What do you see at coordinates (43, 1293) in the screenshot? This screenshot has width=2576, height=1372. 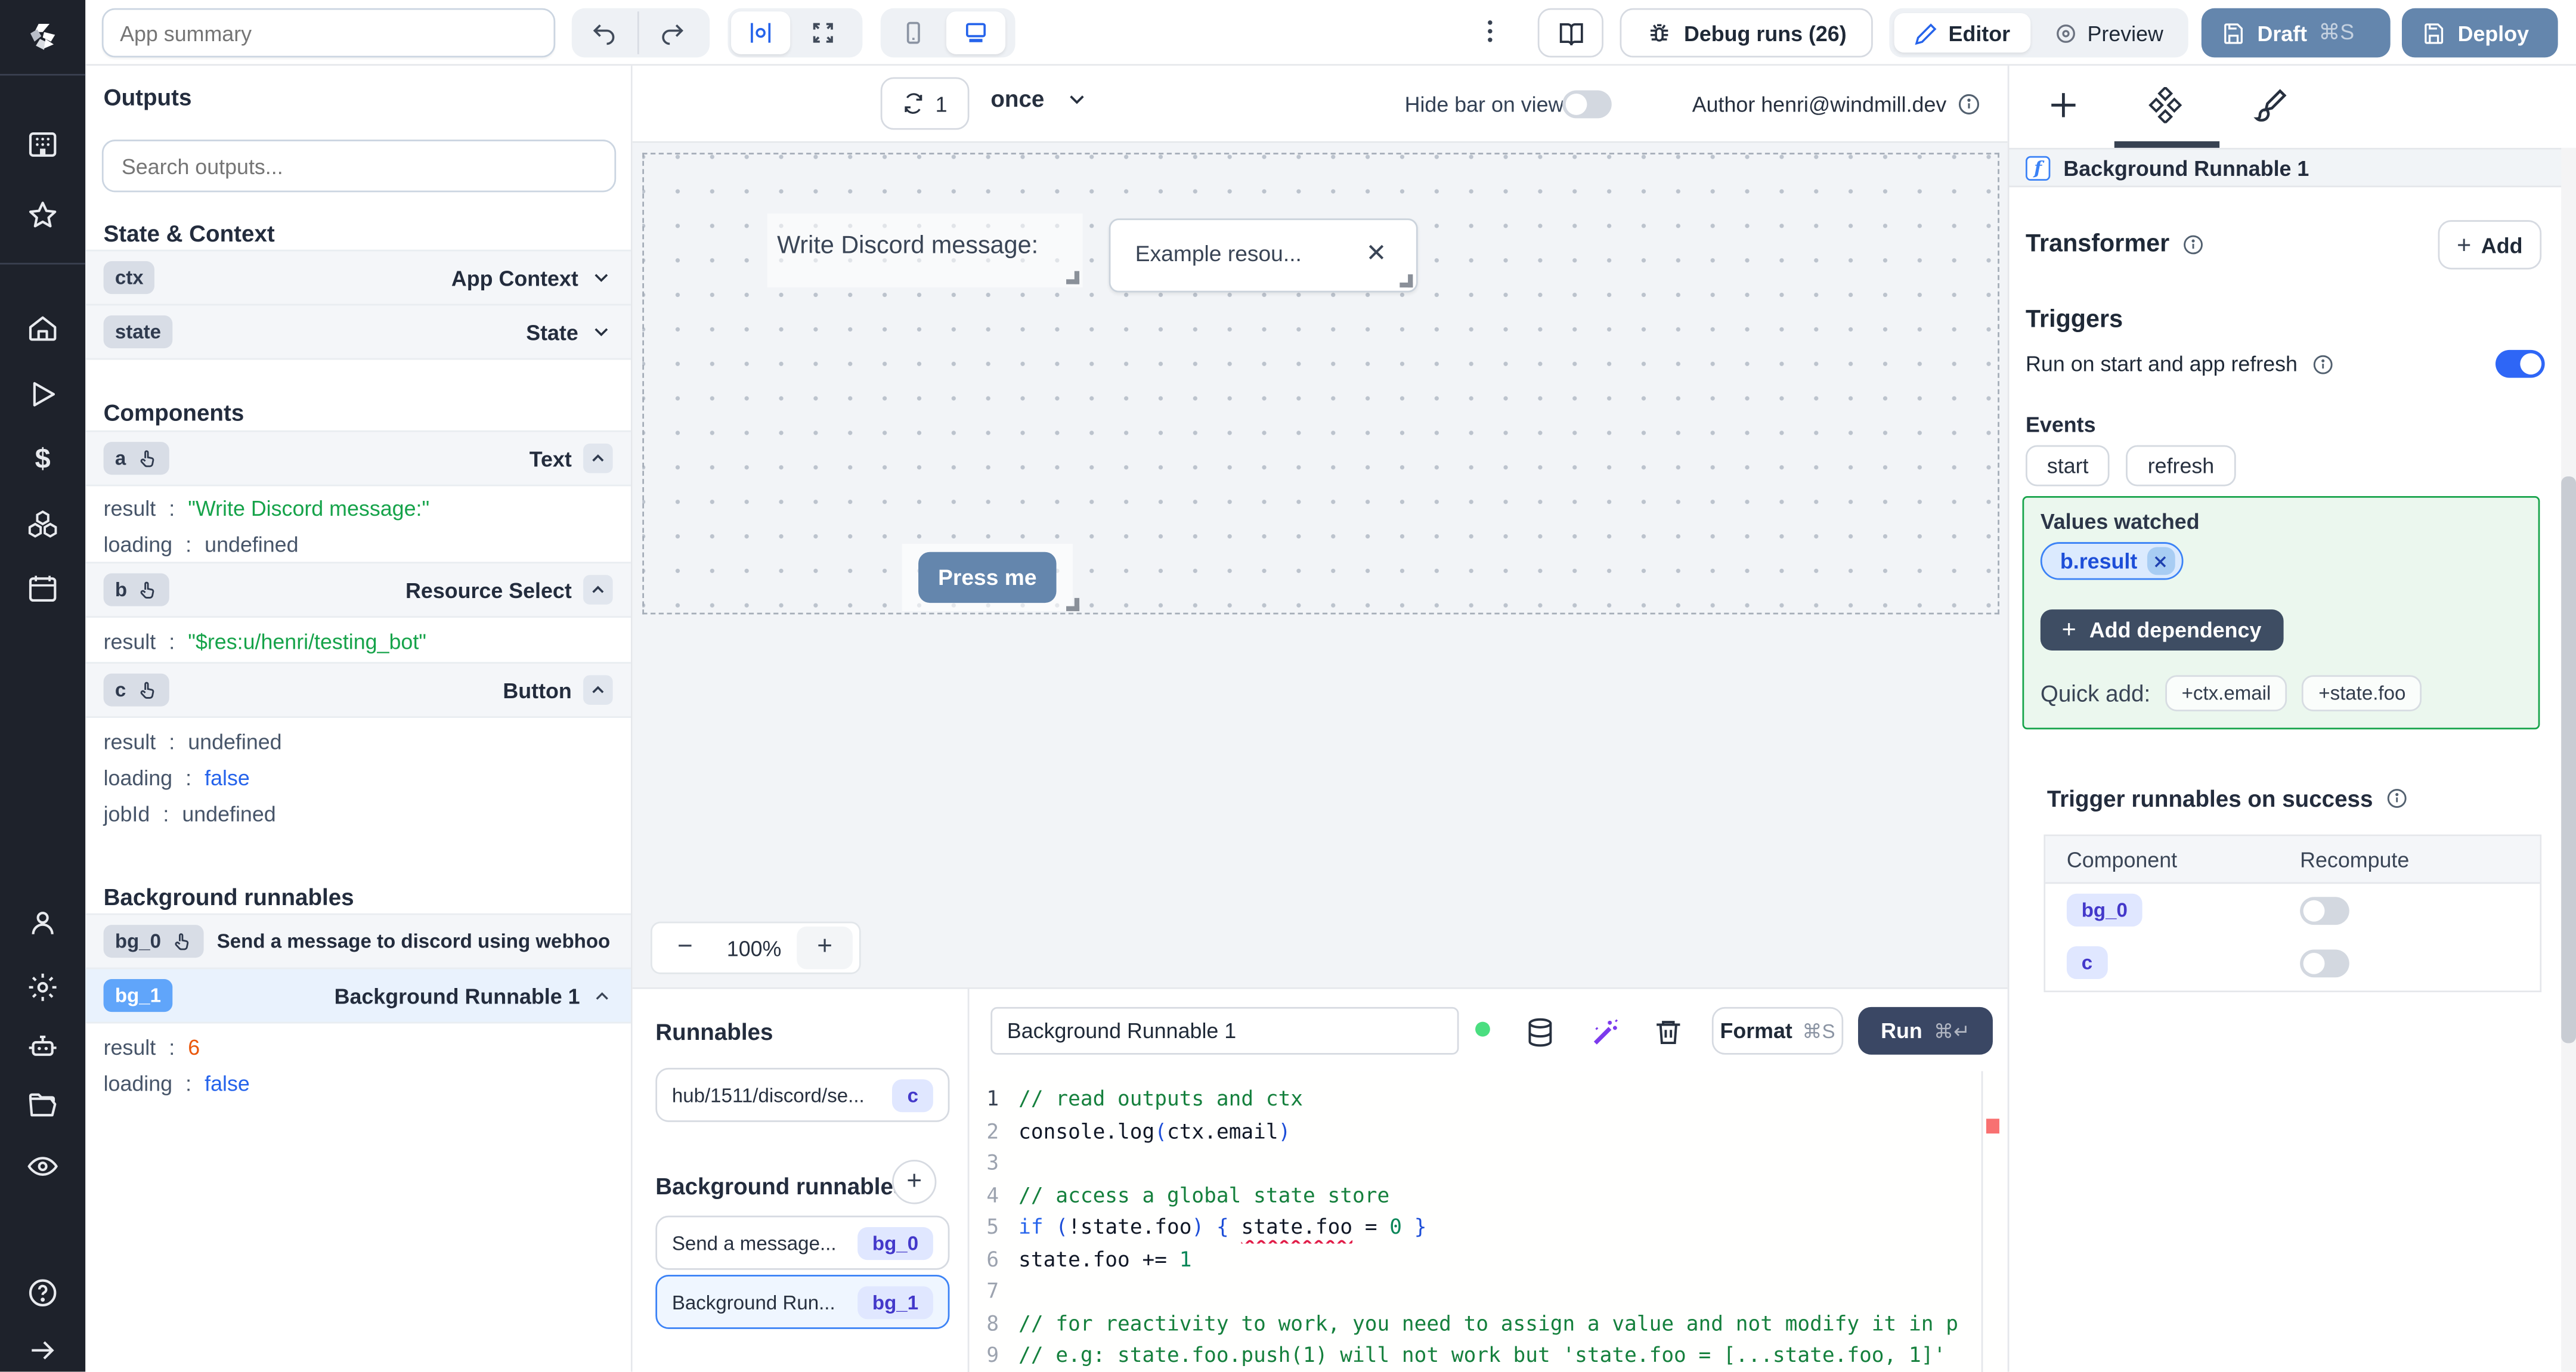 I see `help-icon` at bounding box center [43, 1293].